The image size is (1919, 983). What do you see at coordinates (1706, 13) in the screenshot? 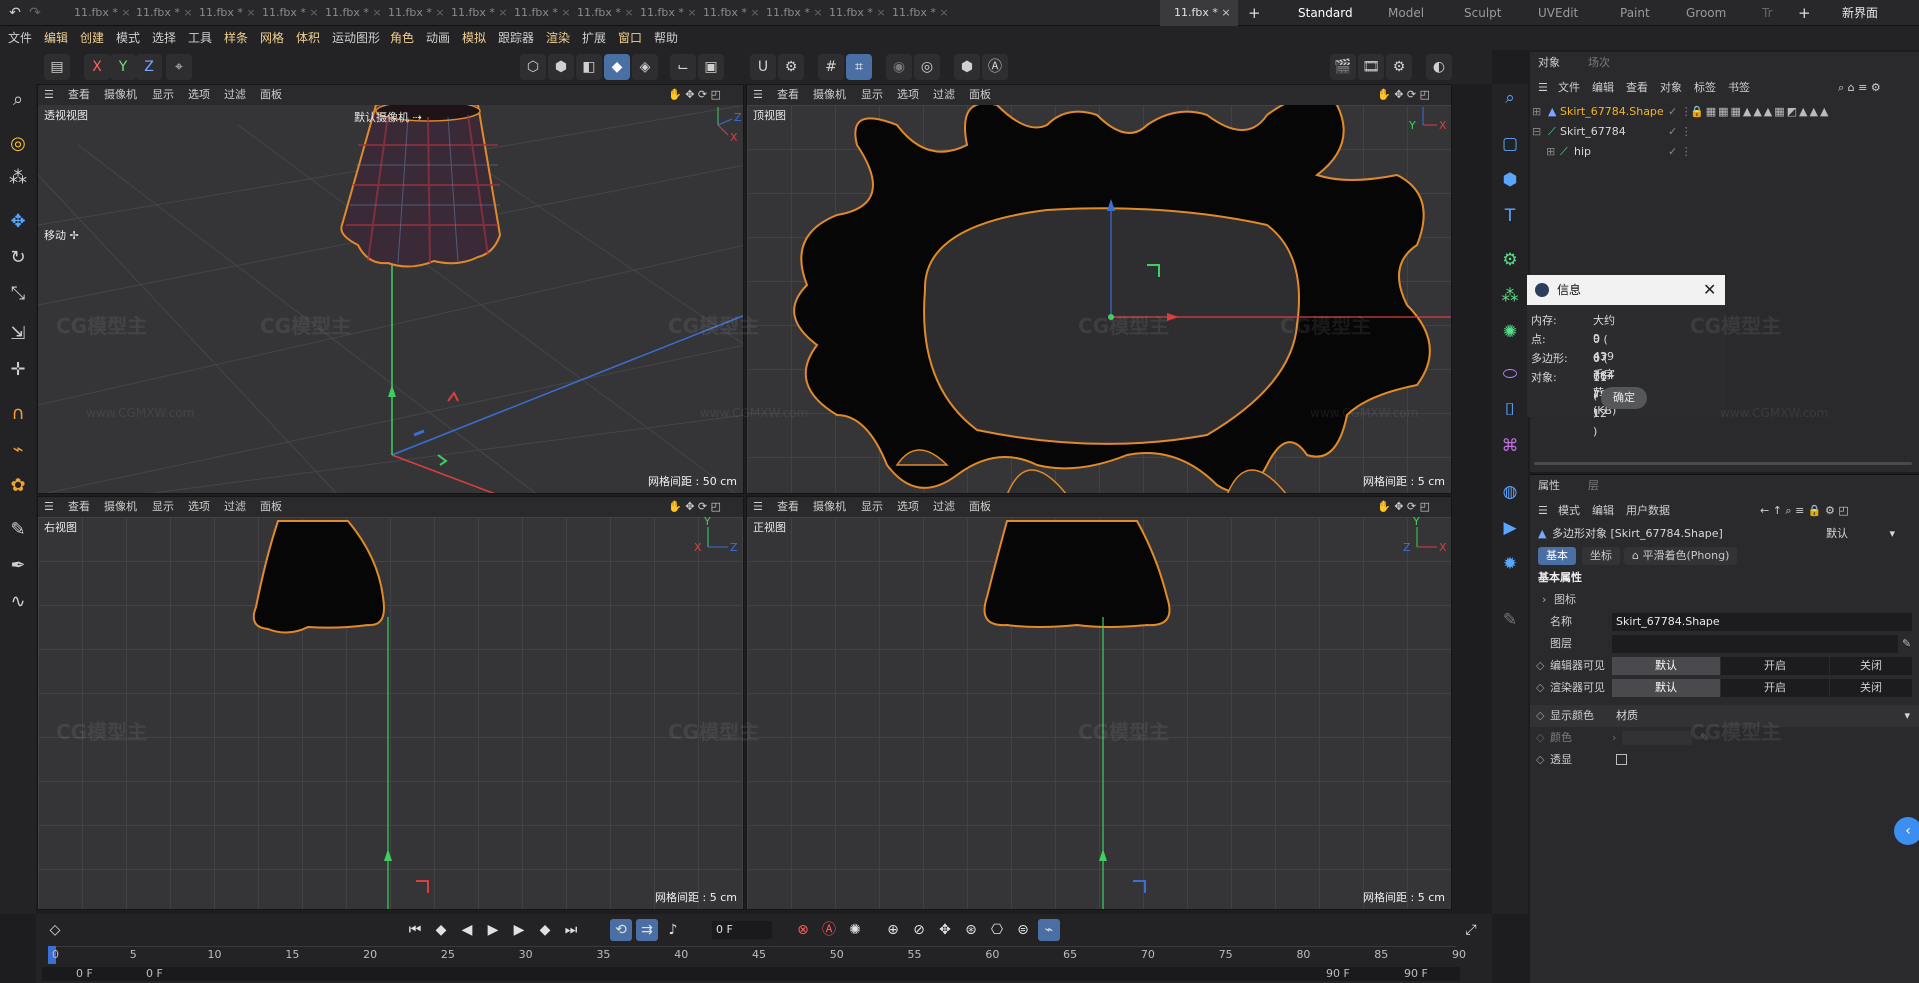
I see `layout-tab-groom: Groom` at bounding box center [1706, 13].